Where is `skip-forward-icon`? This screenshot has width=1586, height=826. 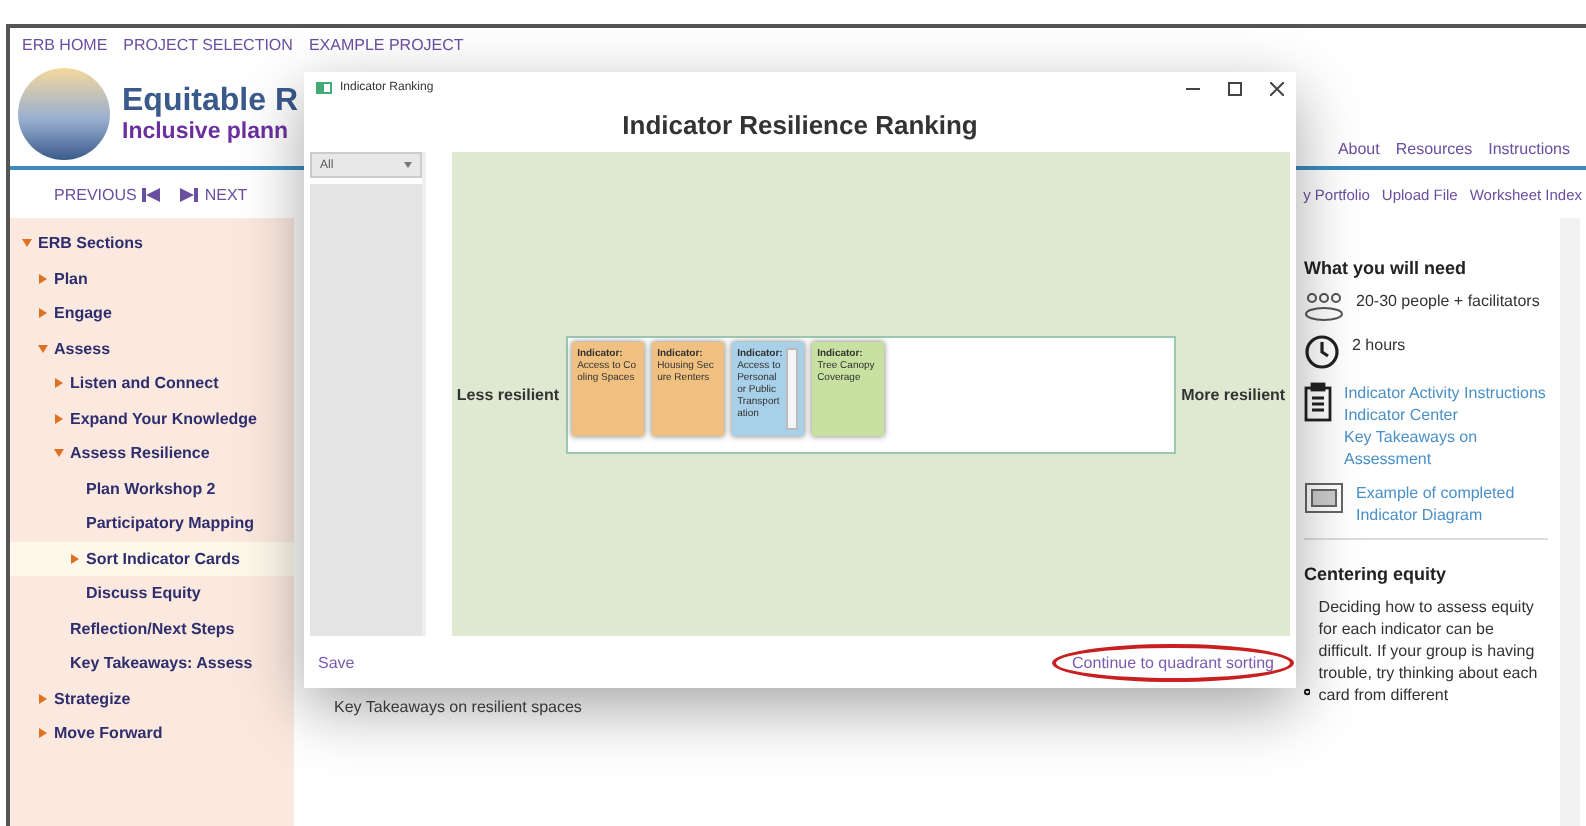 skip-forward-icon is located at coordinates (189, 194).